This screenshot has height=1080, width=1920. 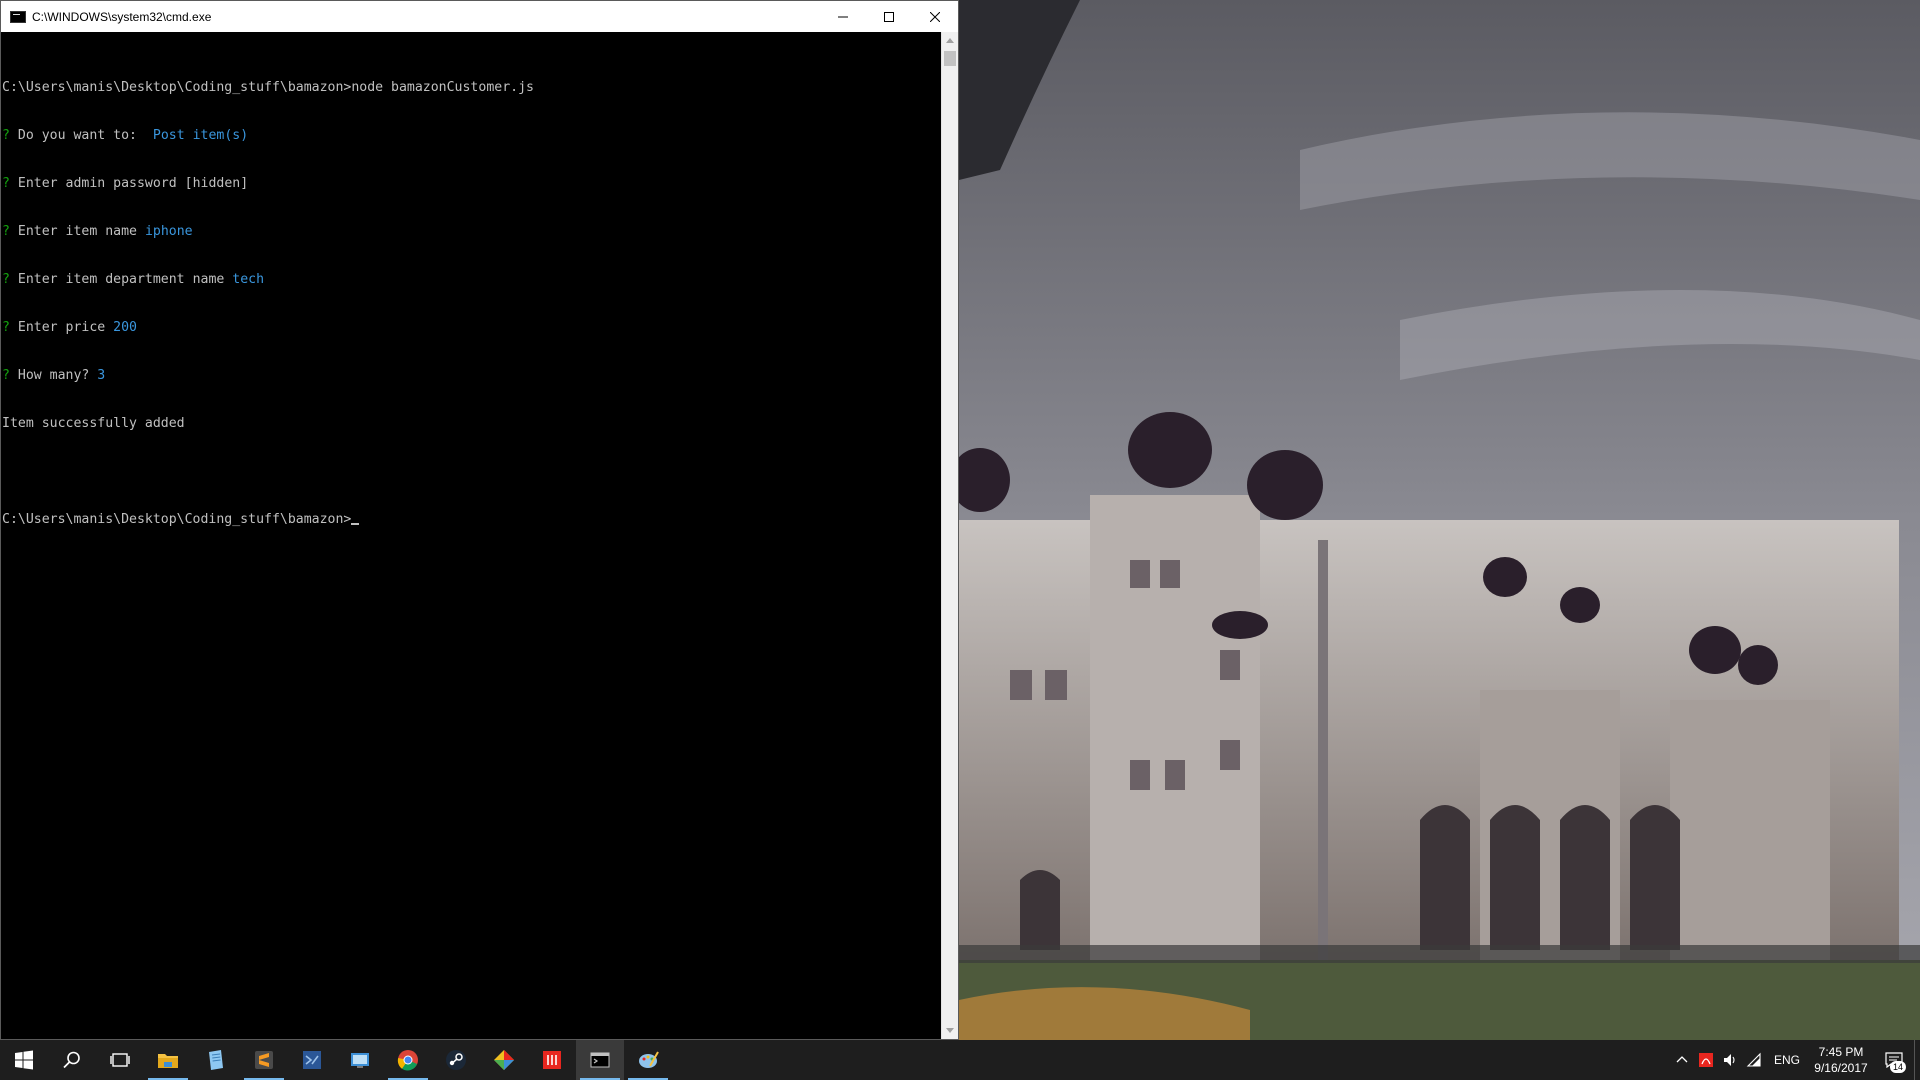 What do you see at coordinates (1917, 1060) in the screenshot?
I see `show-desktop-button` at bounding box center [1917, 1060].